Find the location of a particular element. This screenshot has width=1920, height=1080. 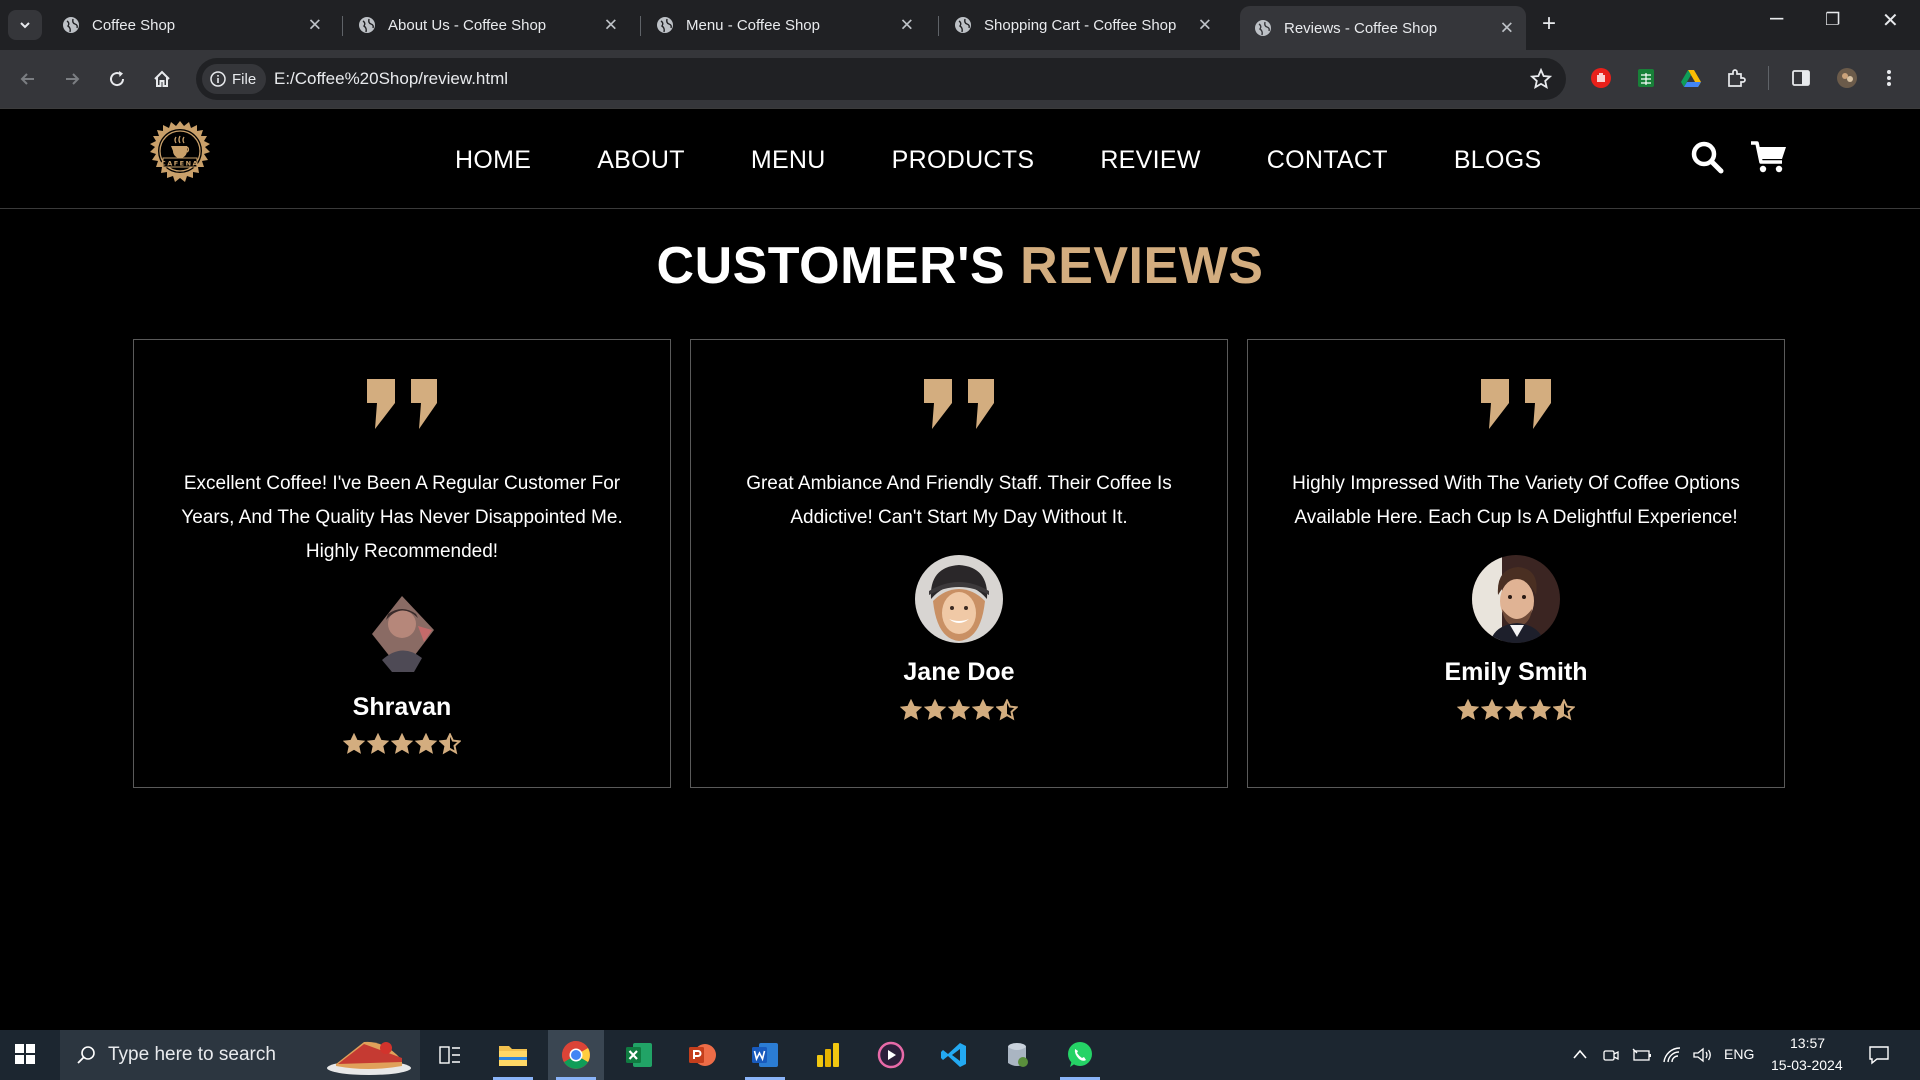

nav-review: REVIEW is located at coordinates (1150, 160).